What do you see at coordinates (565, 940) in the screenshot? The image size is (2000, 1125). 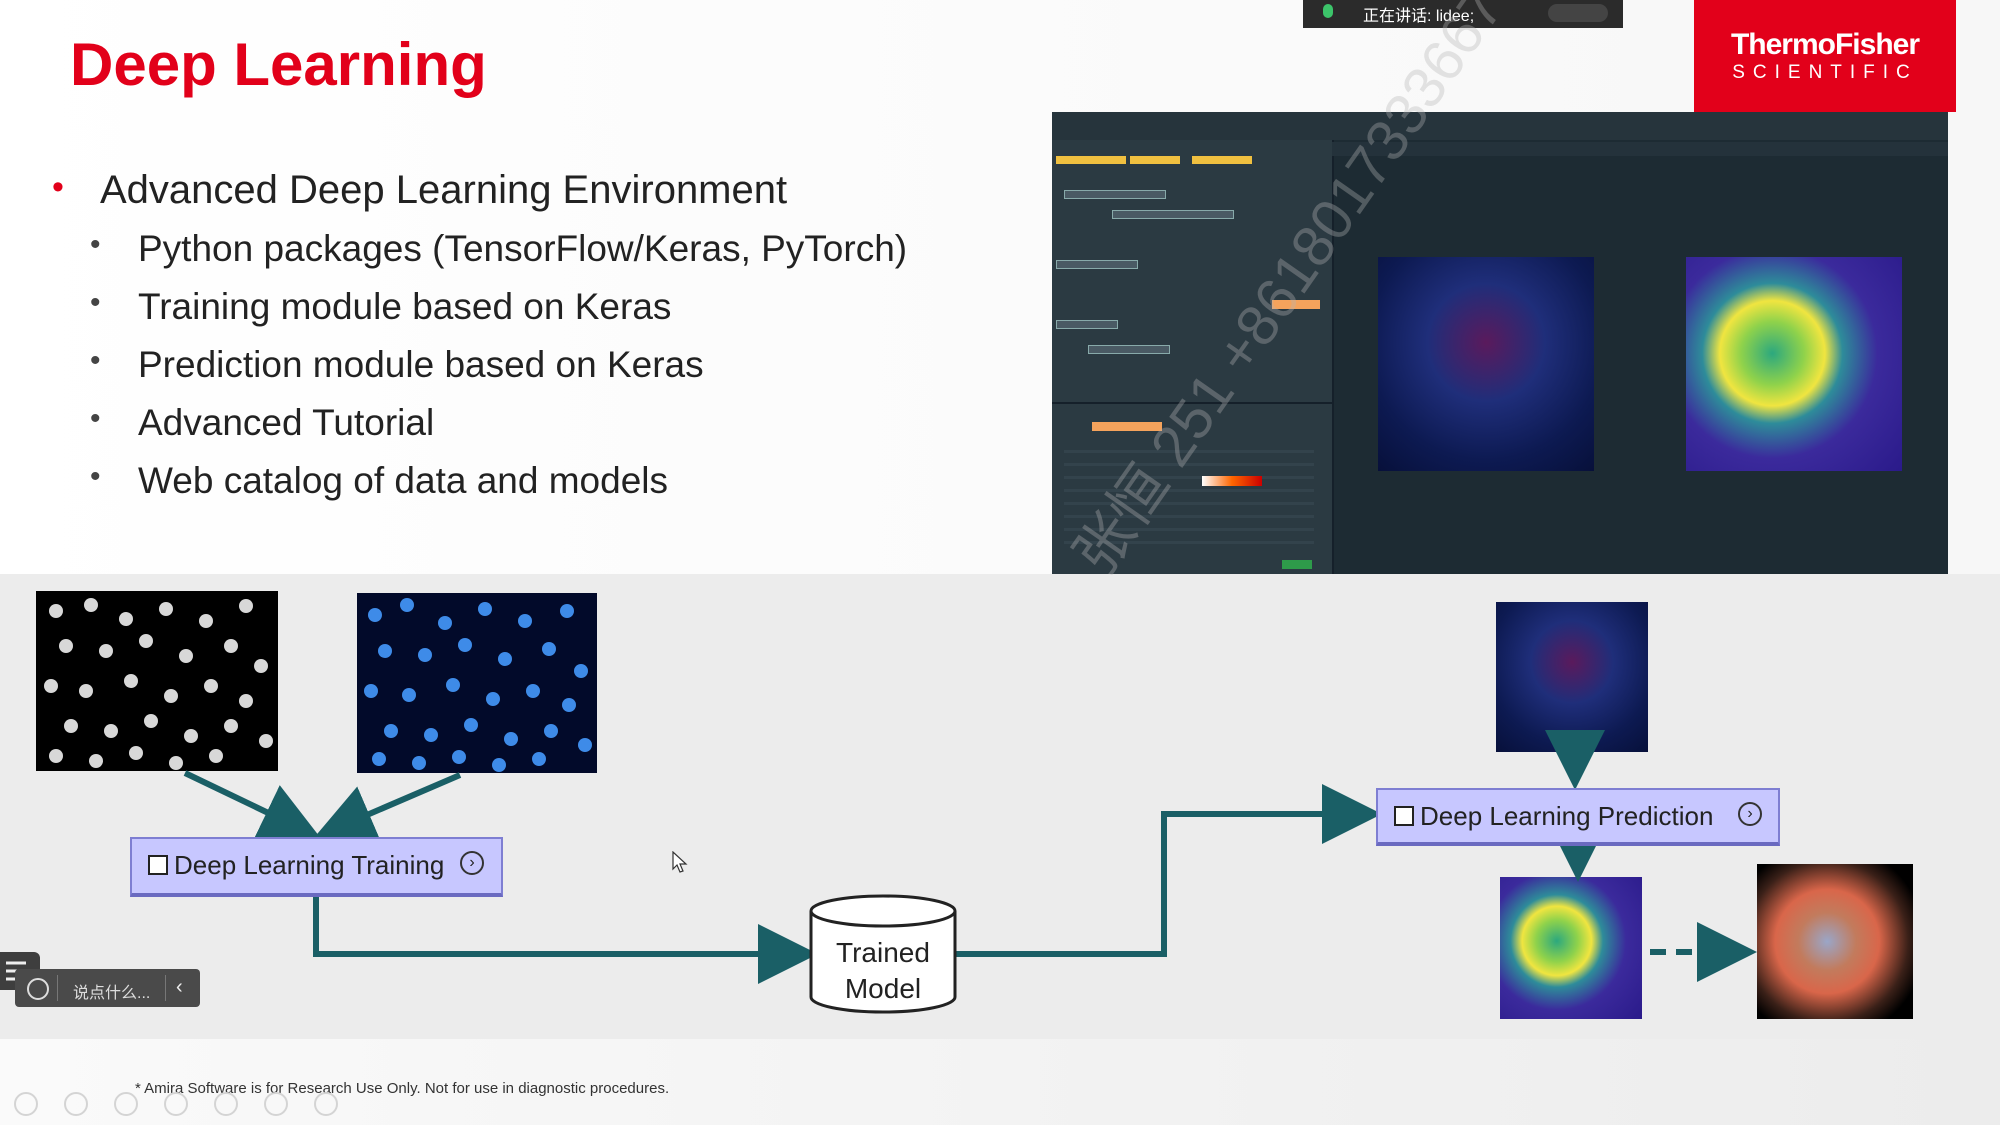 I see `arrow-training-to-model` at bounding box center [565, 940].